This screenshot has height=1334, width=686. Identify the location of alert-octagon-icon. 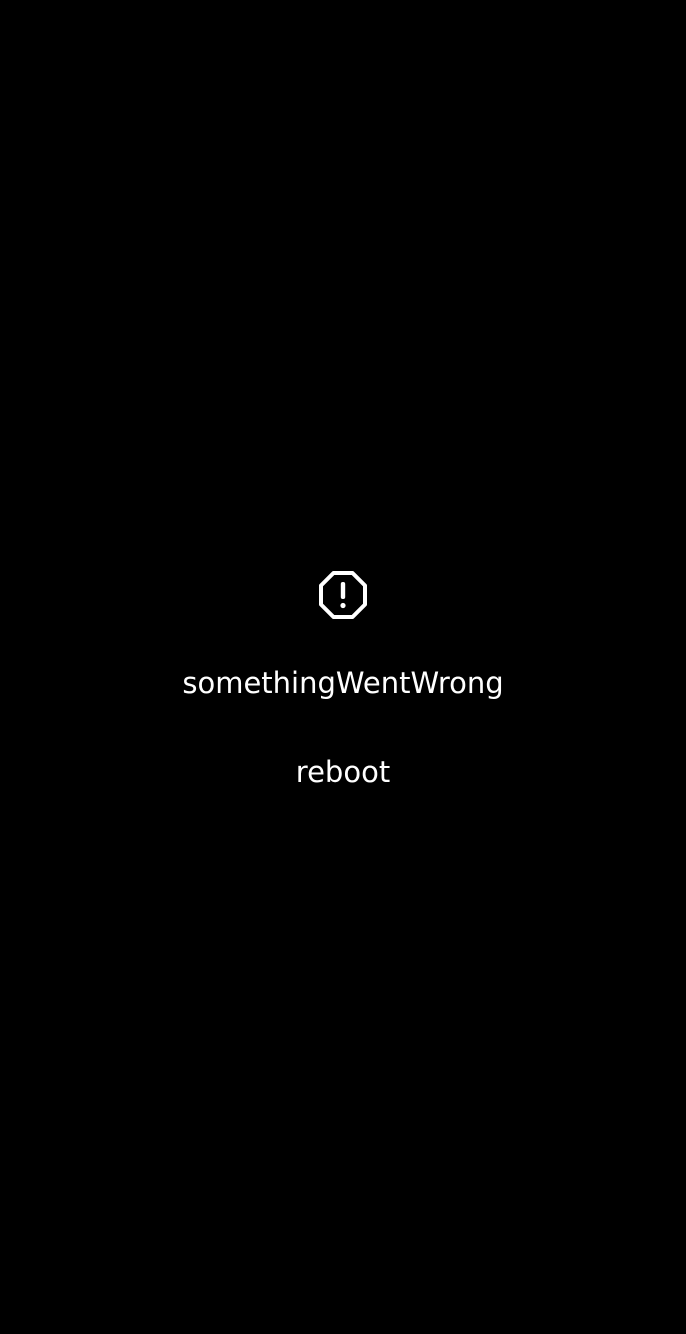
(343, 595).